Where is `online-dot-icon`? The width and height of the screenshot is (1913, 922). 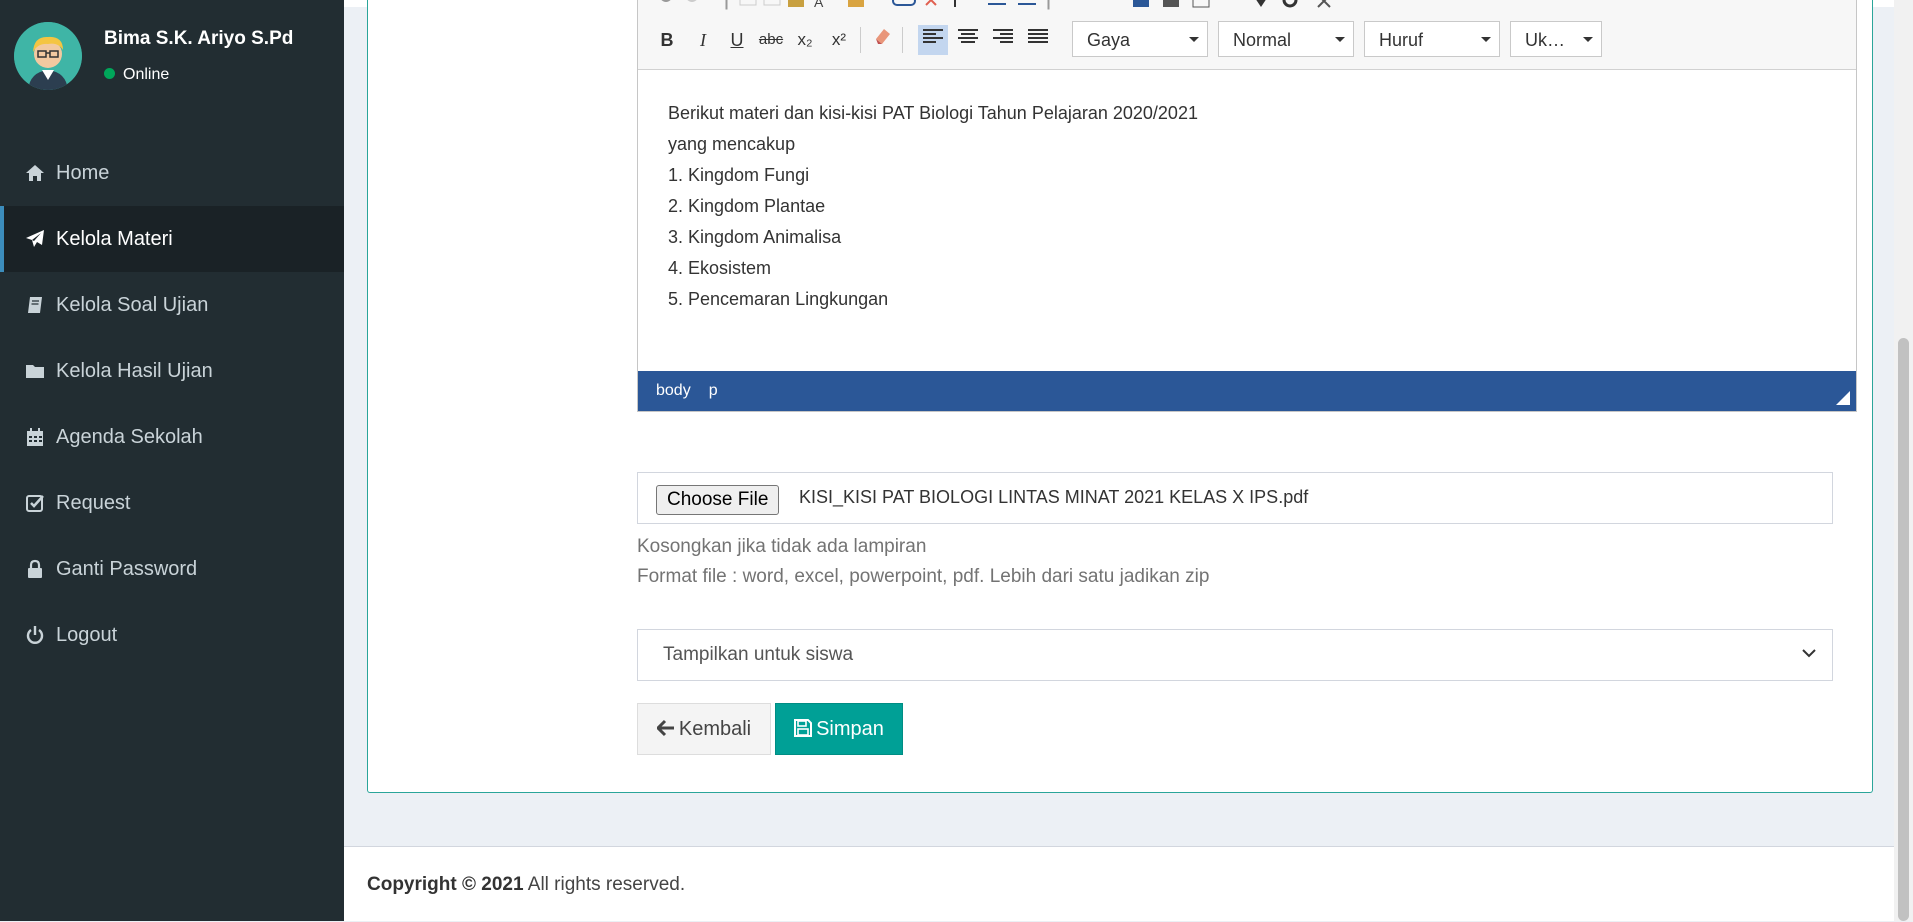 online-dot-icon is located at coordinates (109, 74).